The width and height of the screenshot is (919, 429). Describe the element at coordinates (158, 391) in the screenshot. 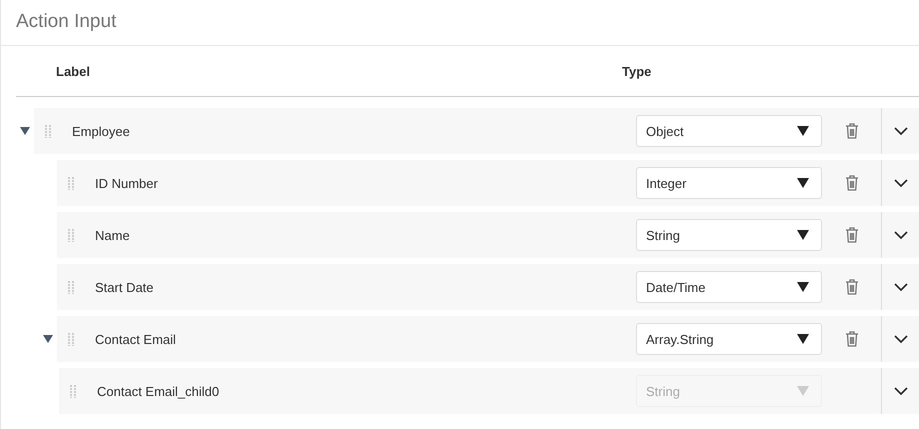

I see `field-label: Contact Email_child0` at that location.